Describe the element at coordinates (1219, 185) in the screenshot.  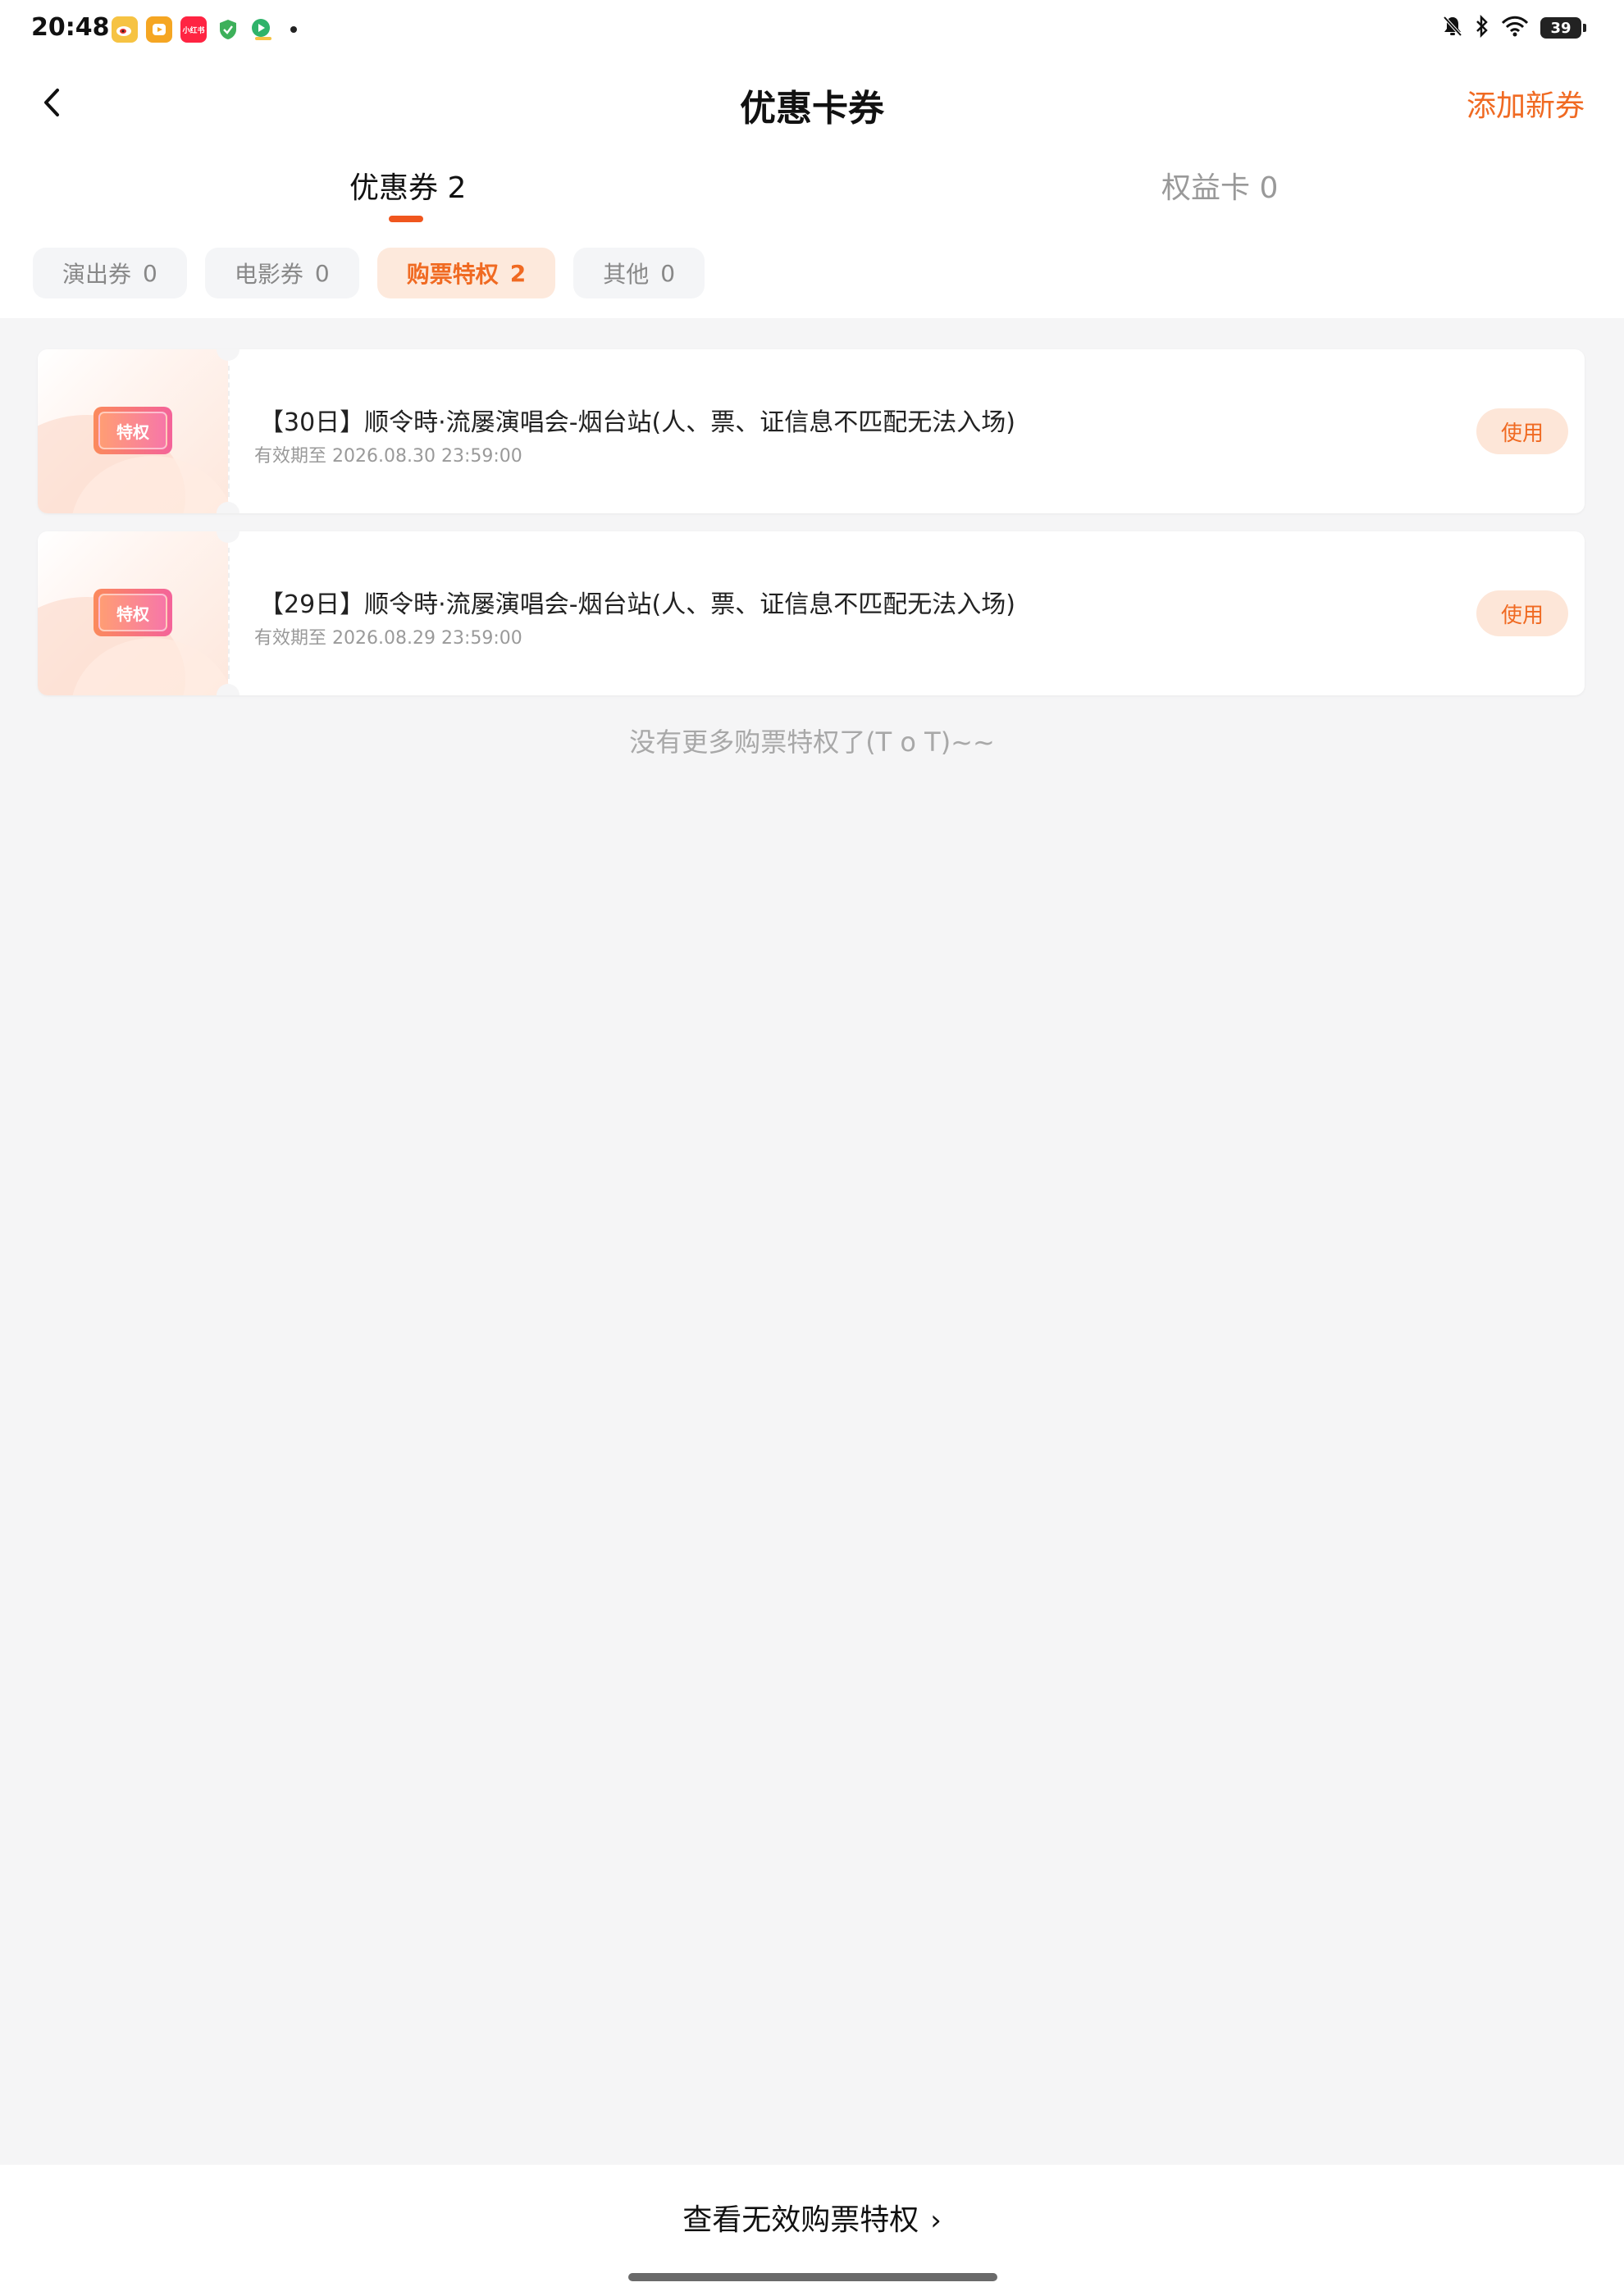
I see `tab-rights-cards: 权益卡 0` at that location.